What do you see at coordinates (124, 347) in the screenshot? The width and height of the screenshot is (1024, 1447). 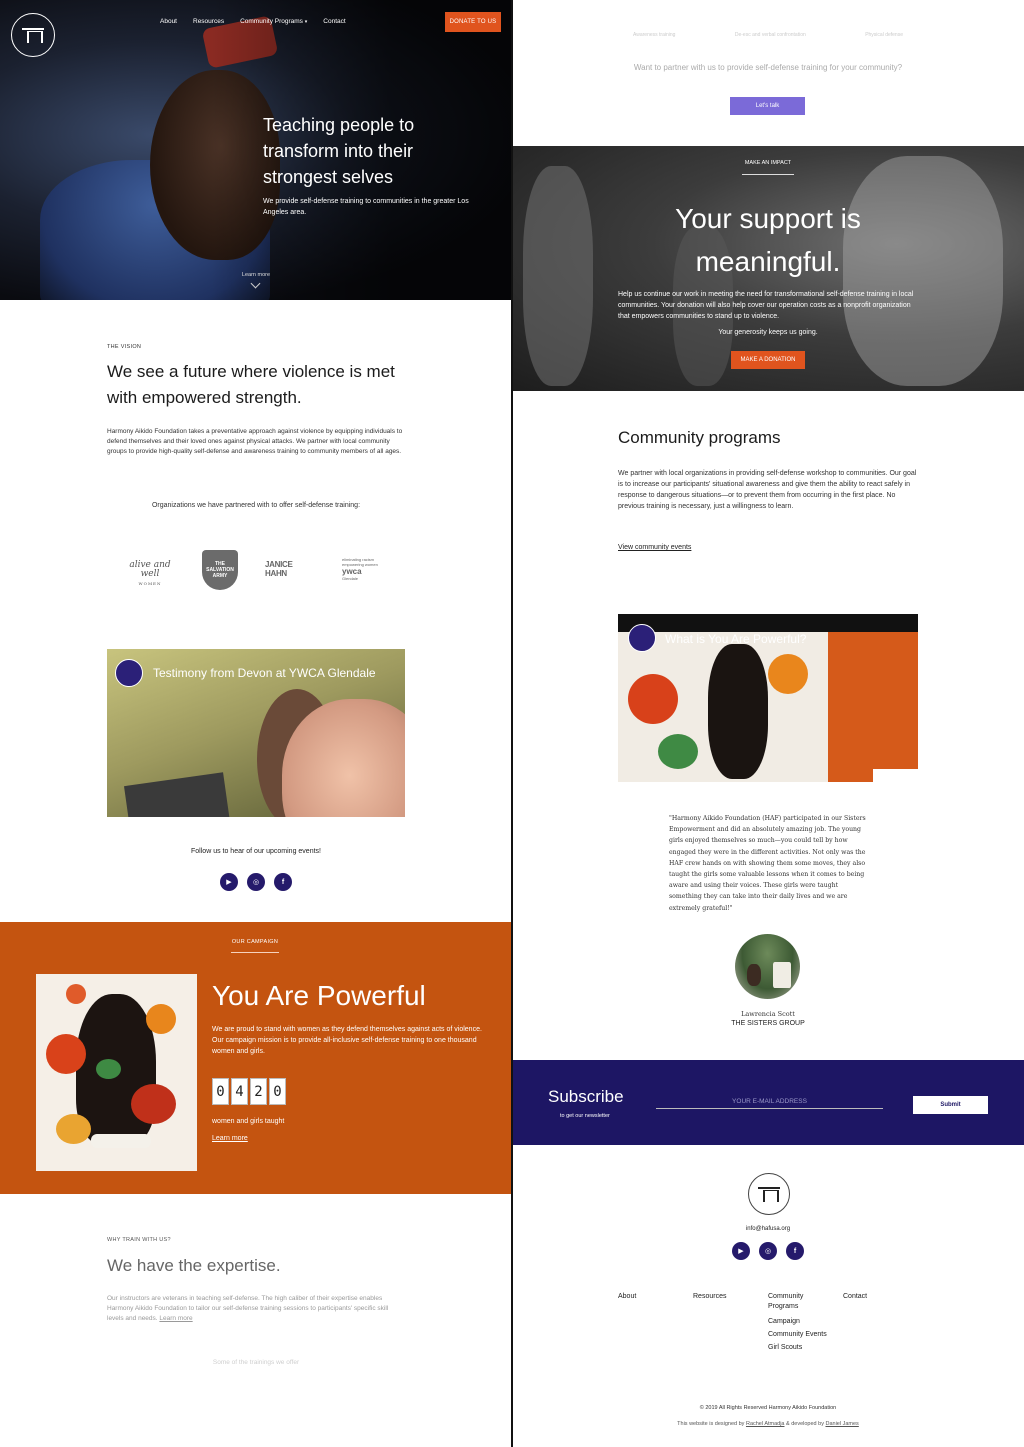 I see `vision-eyebrow: THE VISION` at bounding box center [124, 347].